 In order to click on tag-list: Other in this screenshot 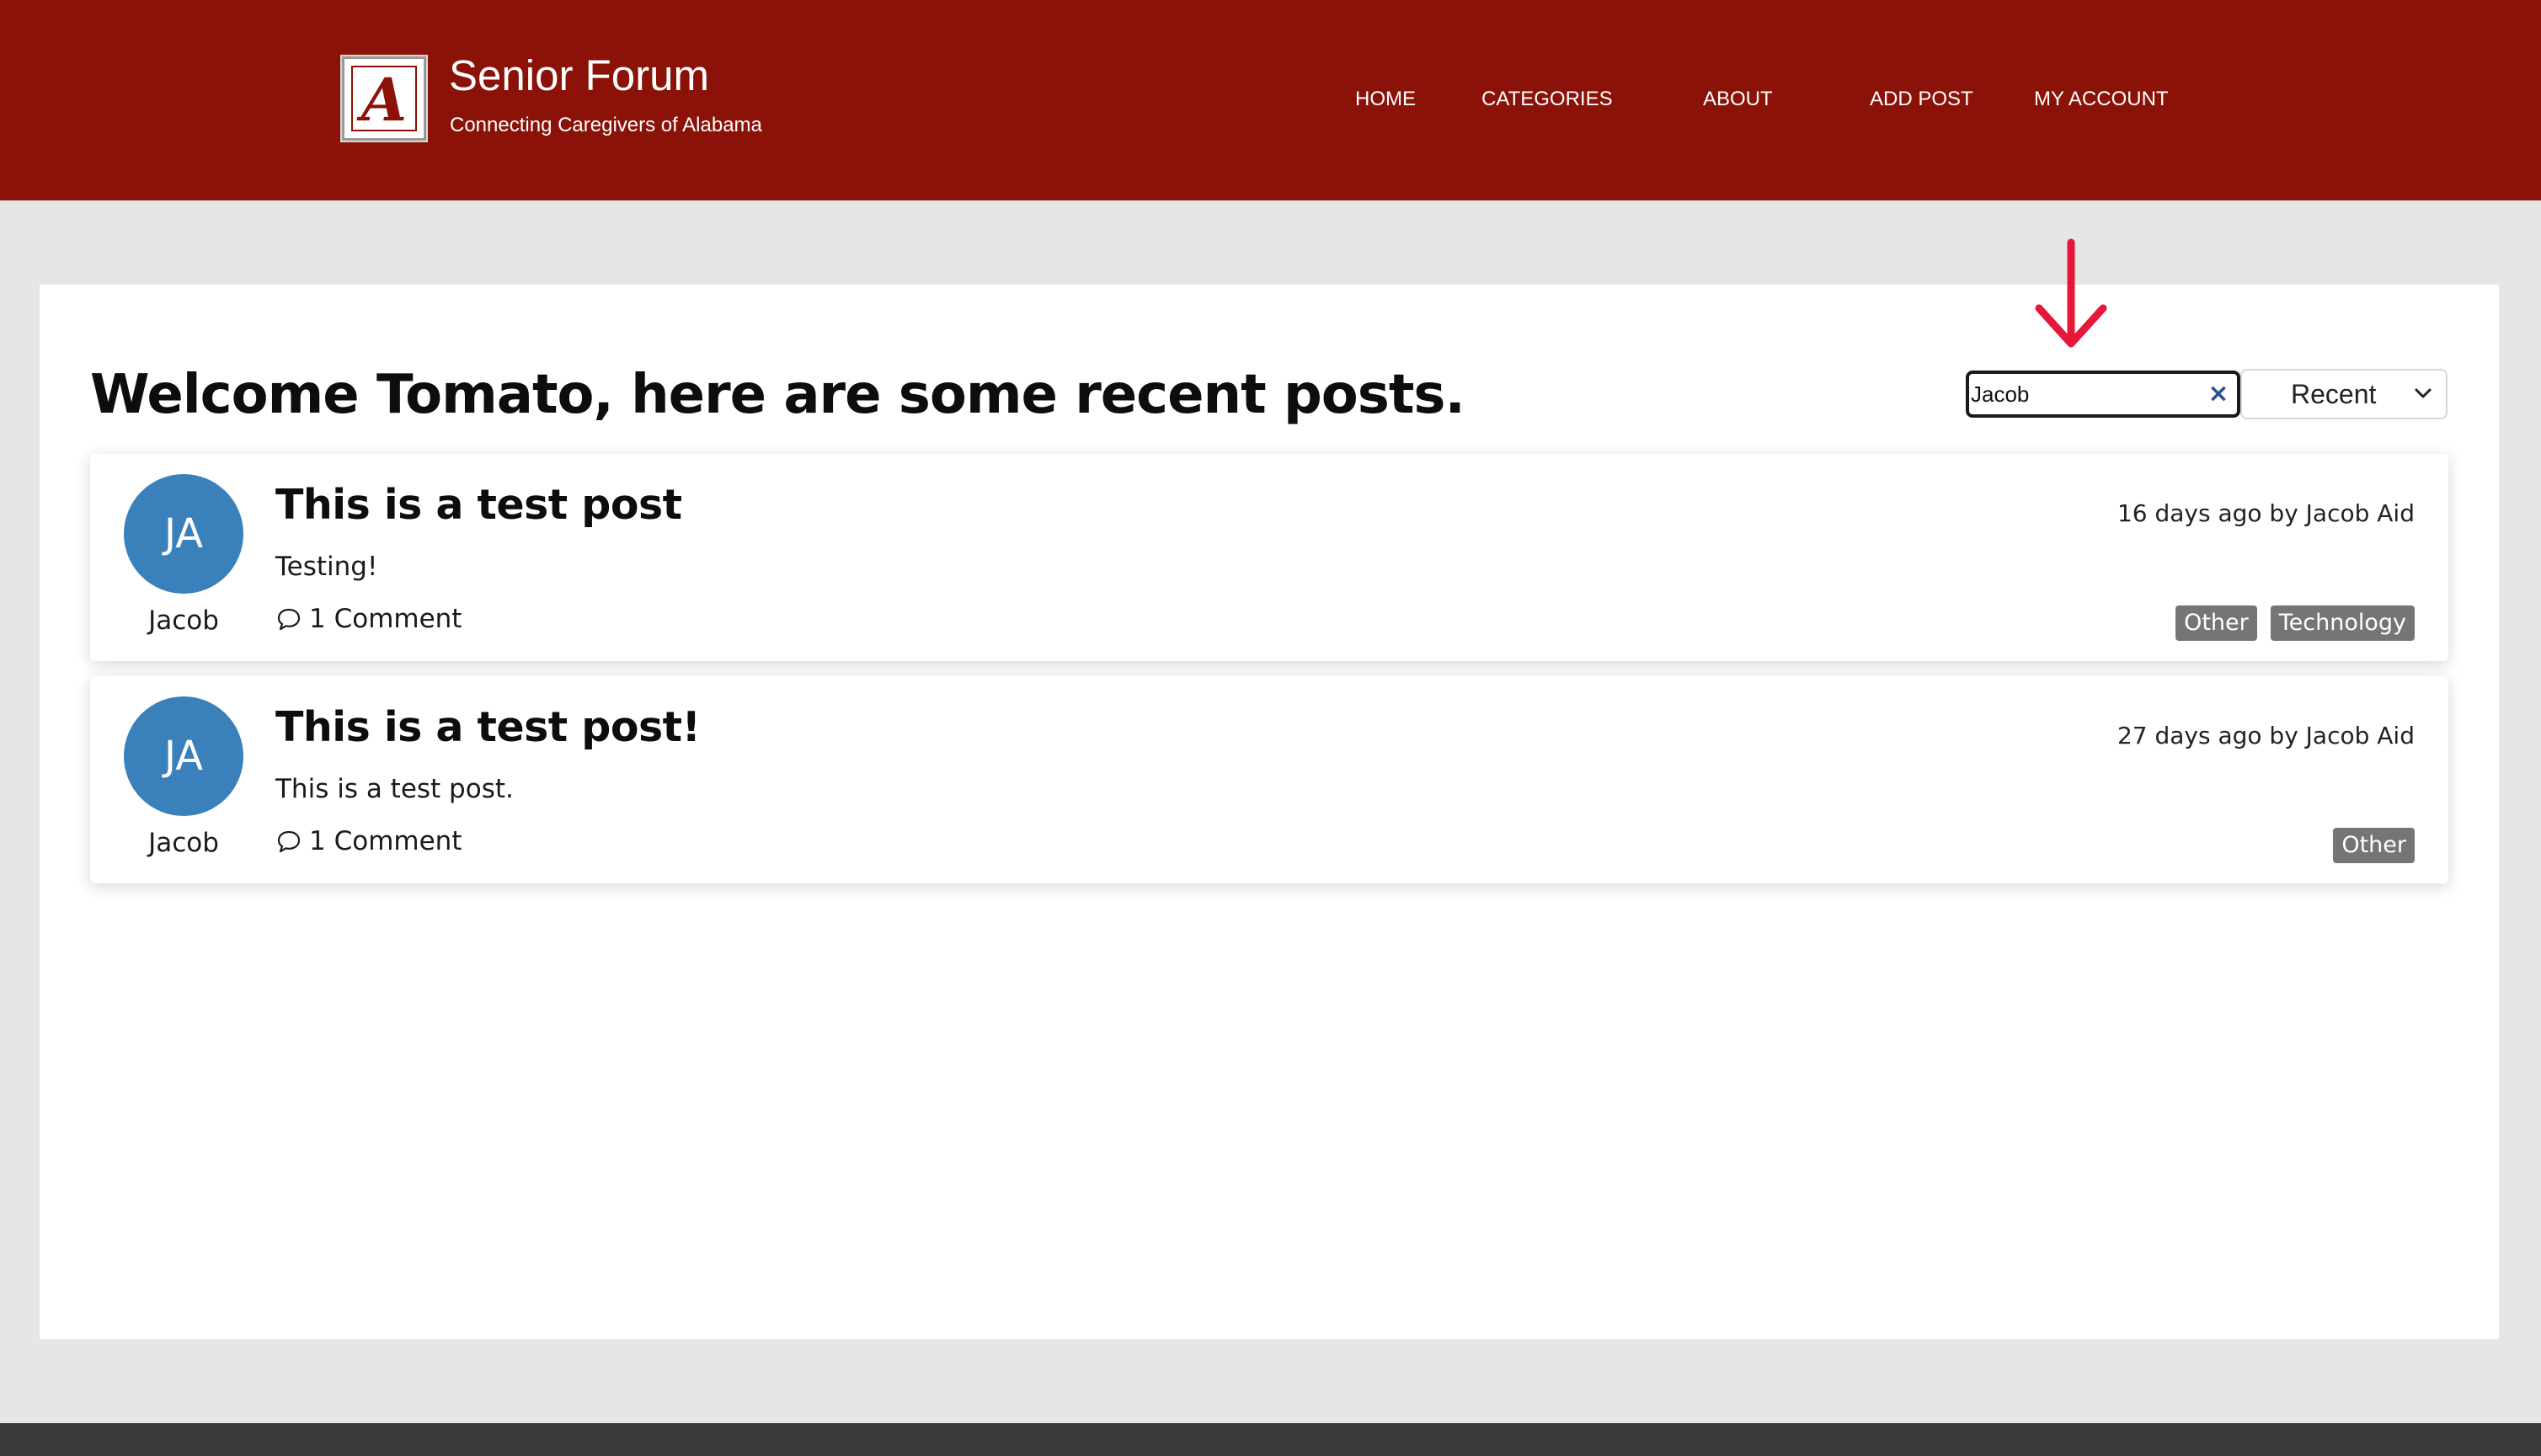, I will do `click(2374, 845)`.